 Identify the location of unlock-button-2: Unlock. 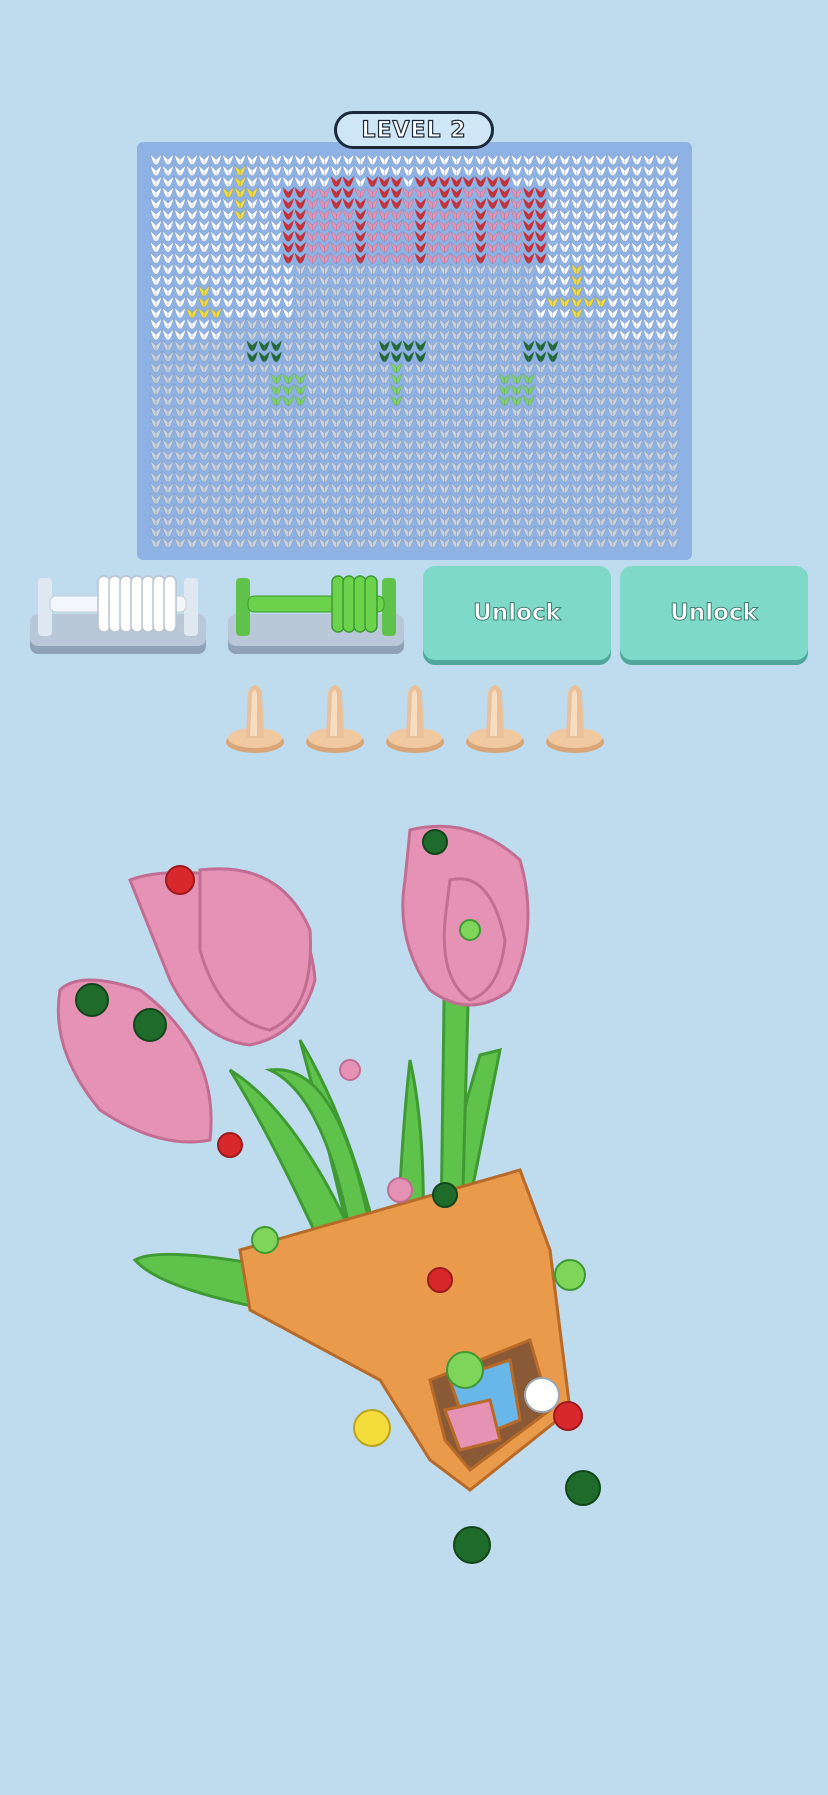
(714, 613).